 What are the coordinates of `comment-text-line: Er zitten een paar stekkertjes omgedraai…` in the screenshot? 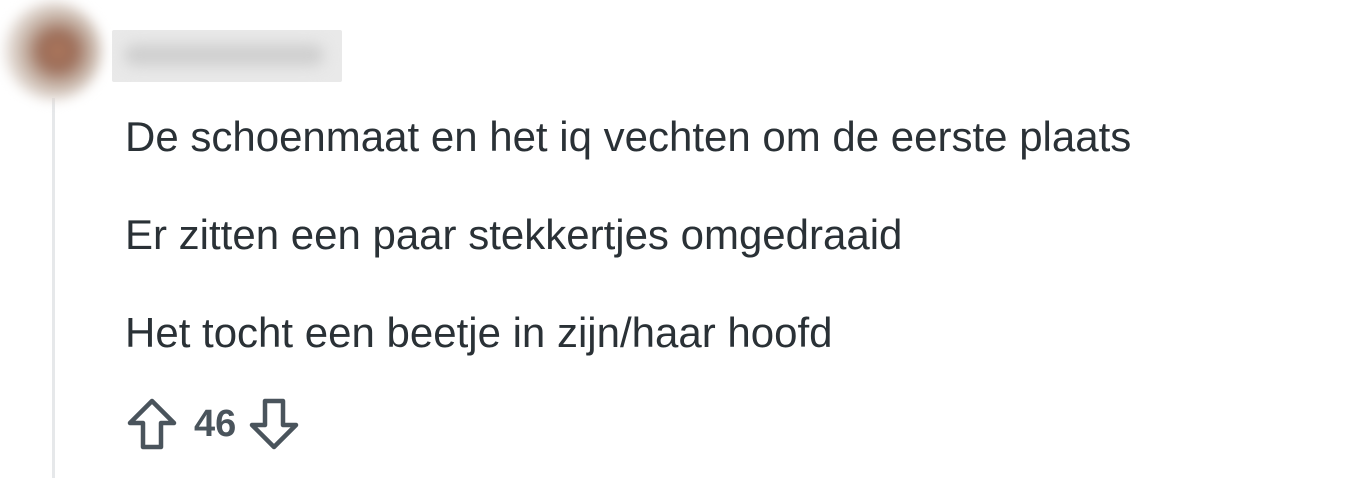 It's located at (514, 234).